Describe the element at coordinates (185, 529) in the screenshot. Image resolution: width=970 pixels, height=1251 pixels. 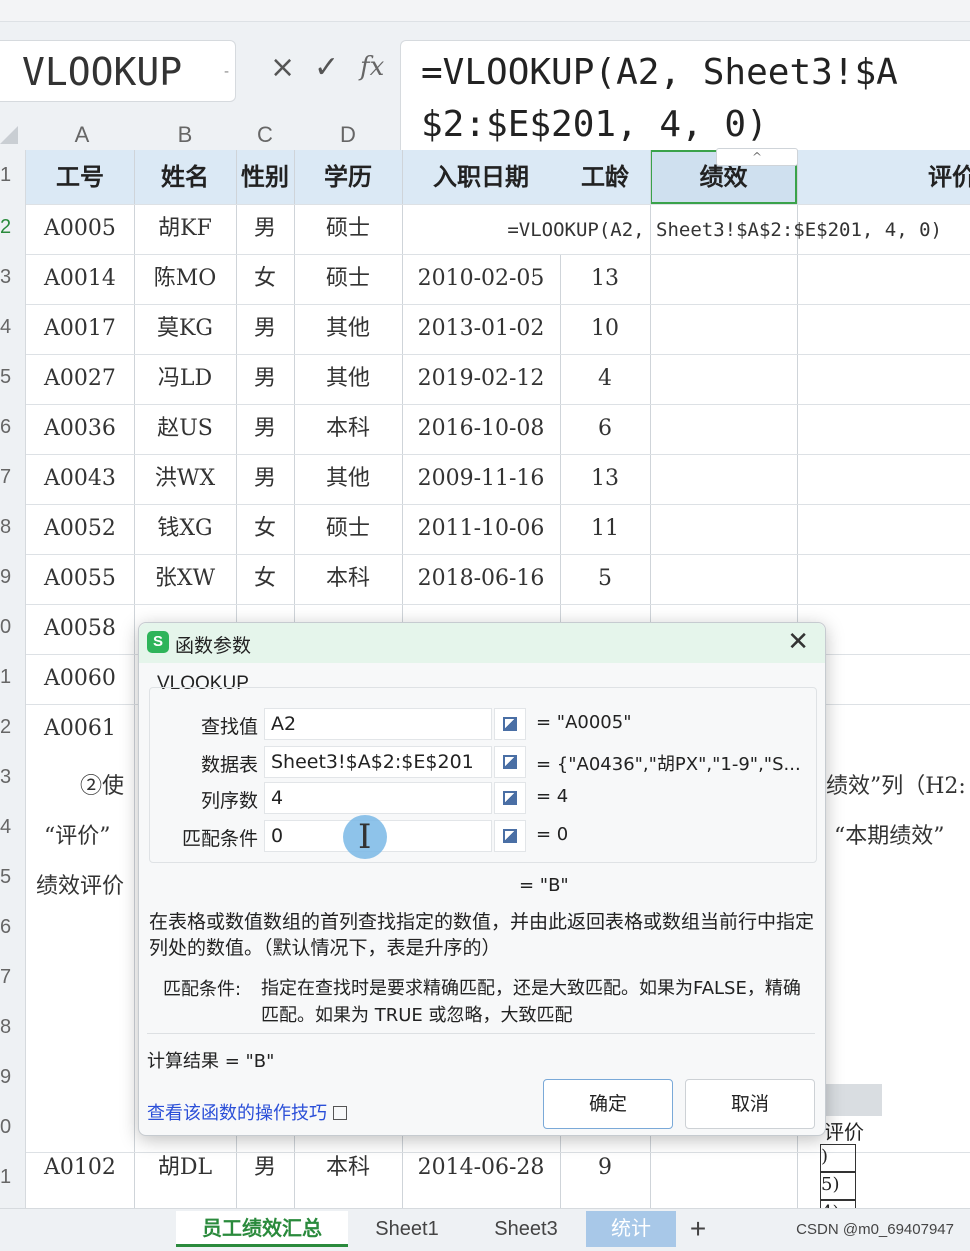
I see `cell-name: 钱XG` at that location.